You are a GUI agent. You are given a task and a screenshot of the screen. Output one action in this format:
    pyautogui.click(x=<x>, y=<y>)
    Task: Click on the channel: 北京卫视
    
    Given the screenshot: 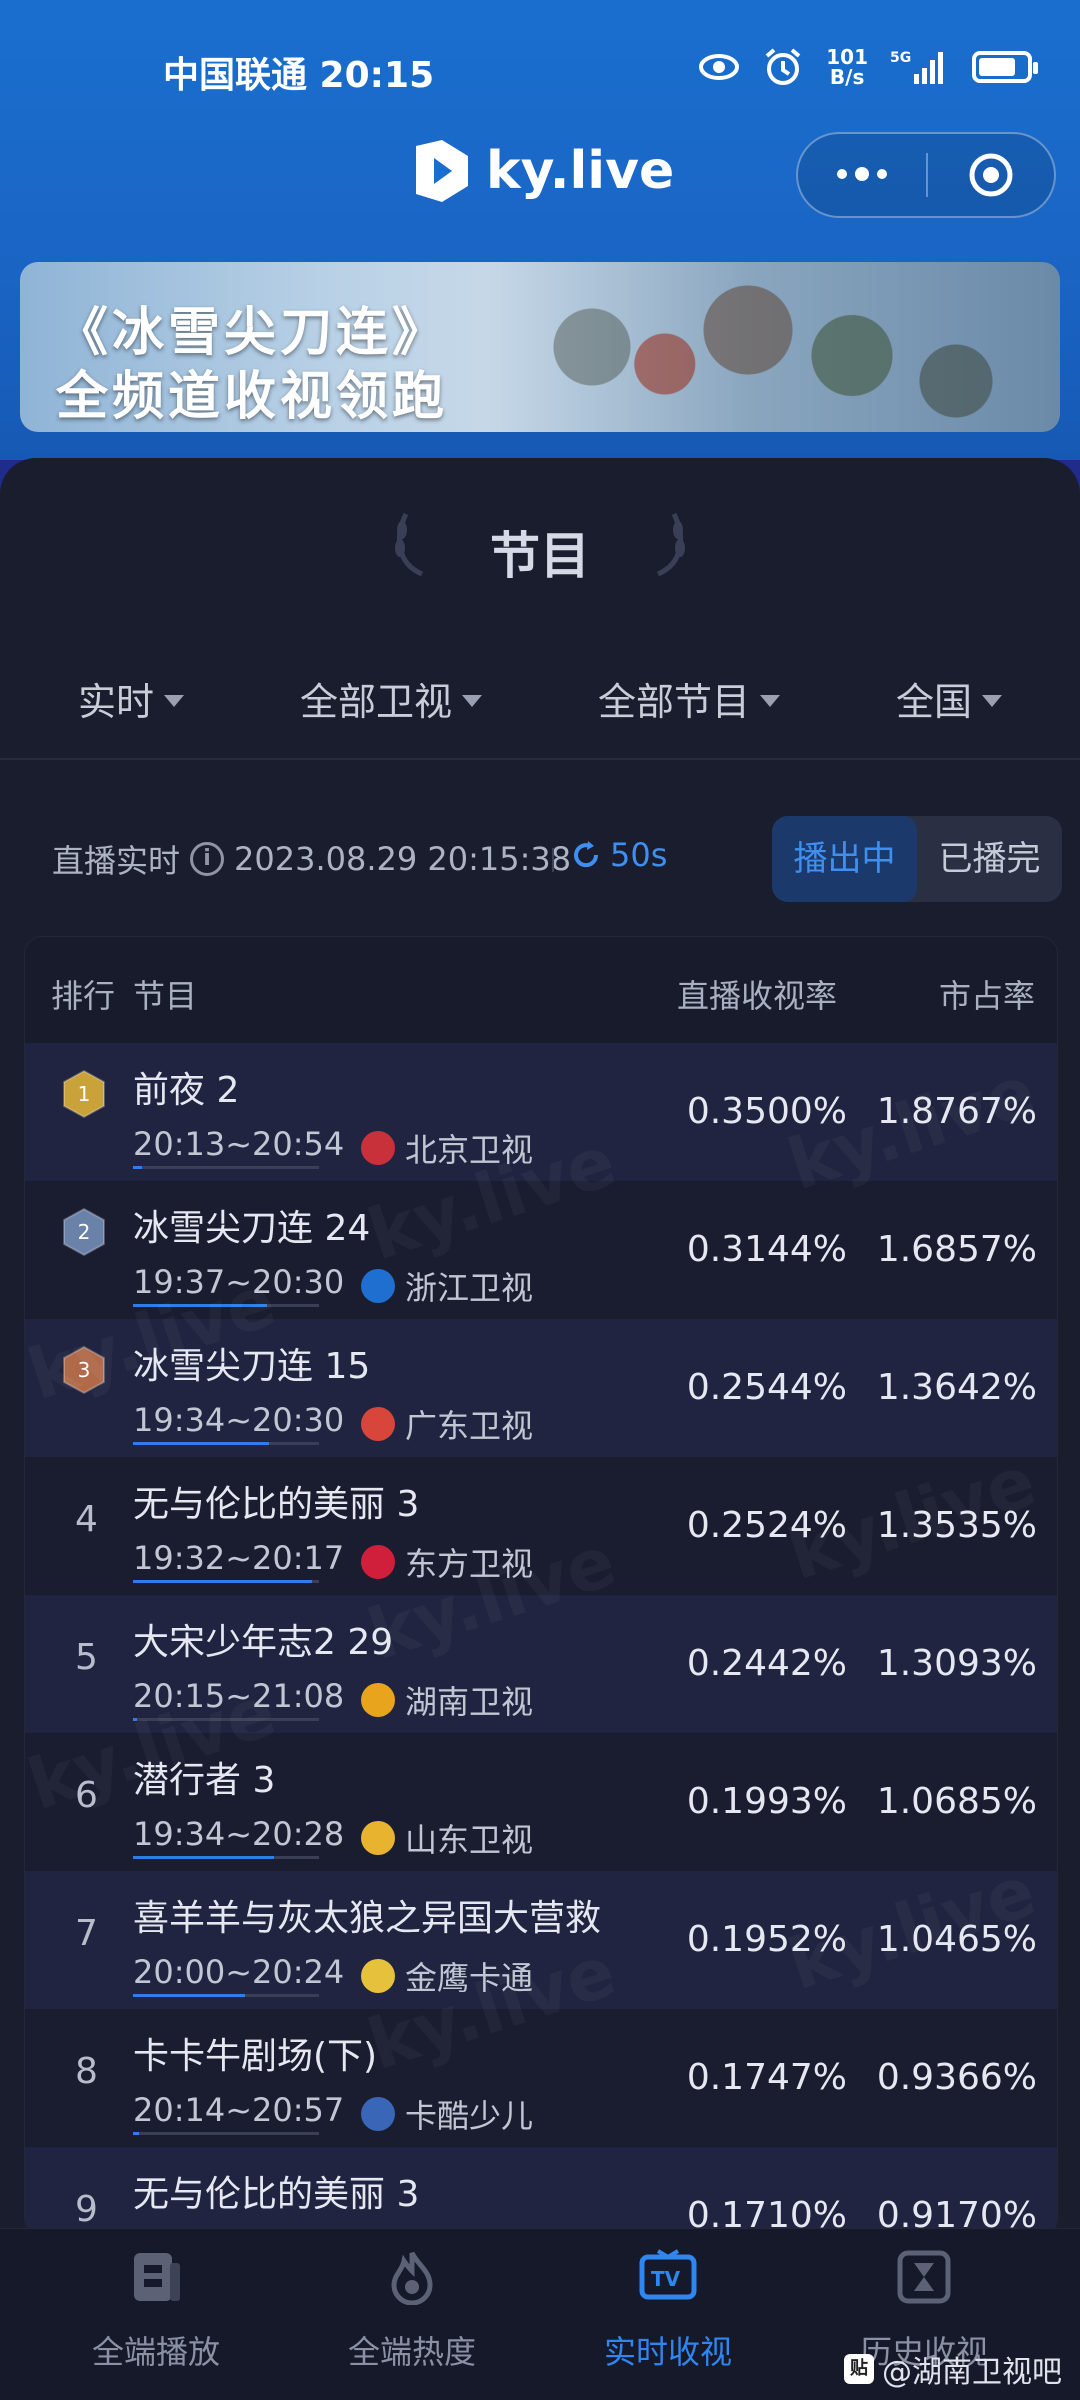 What is the action you would take?
    pyautogui.click(x=447, y=1148)
    